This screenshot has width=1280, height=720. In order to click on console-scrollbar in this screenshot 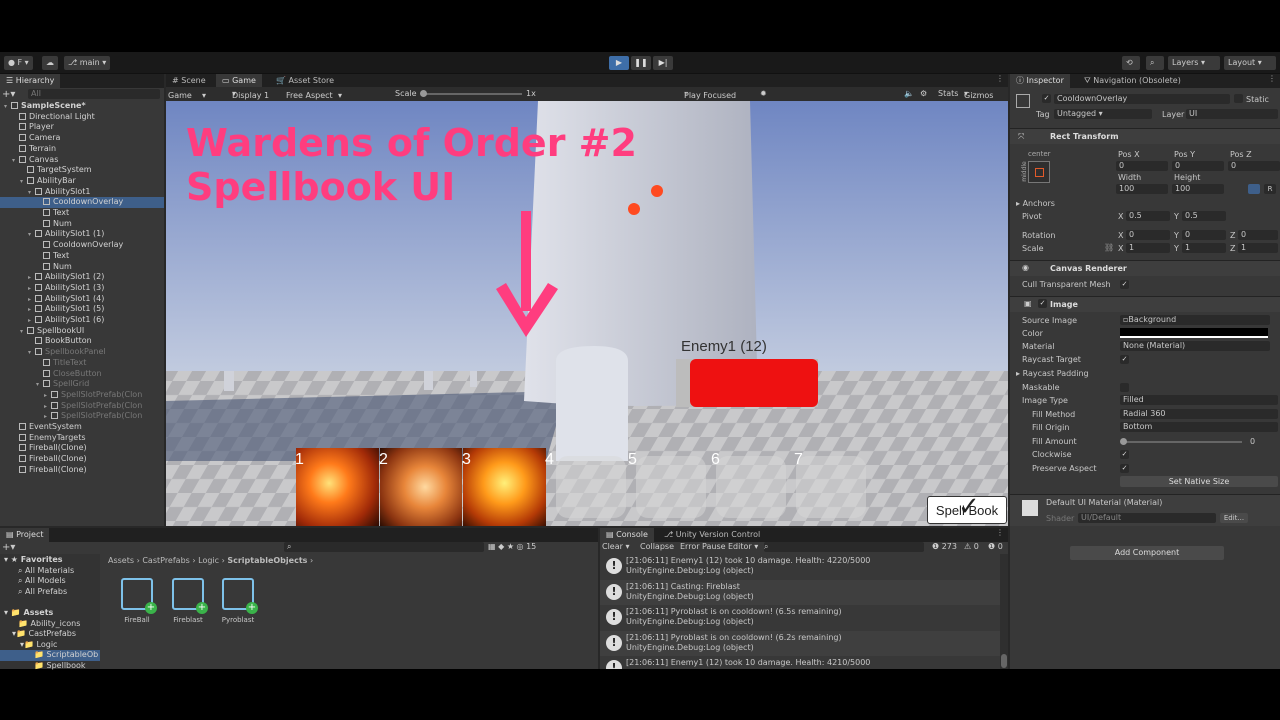, I will do `click(1004, 611)`.